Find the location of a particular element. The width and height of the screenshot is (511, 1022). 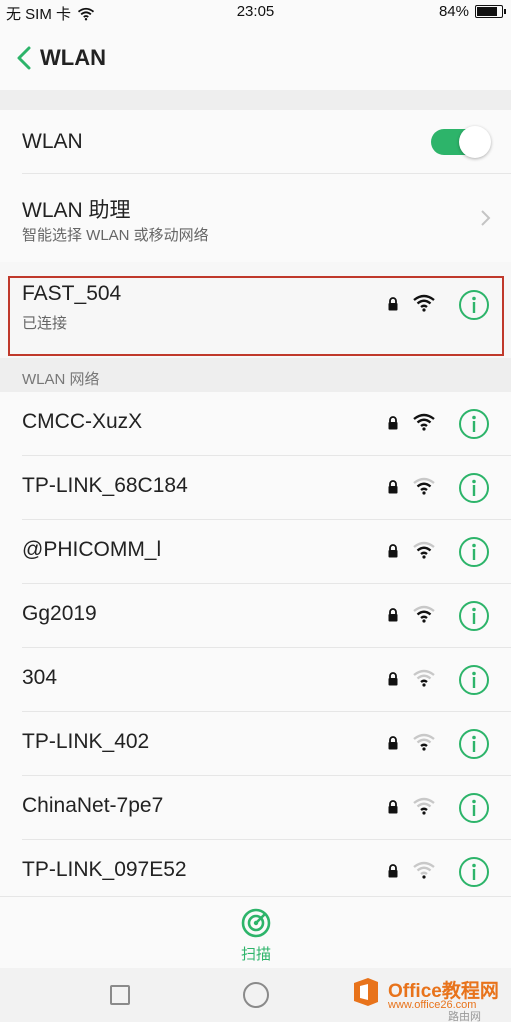

connected-network-row: FAST_504 已连接 is located at coordinates (255, 310).